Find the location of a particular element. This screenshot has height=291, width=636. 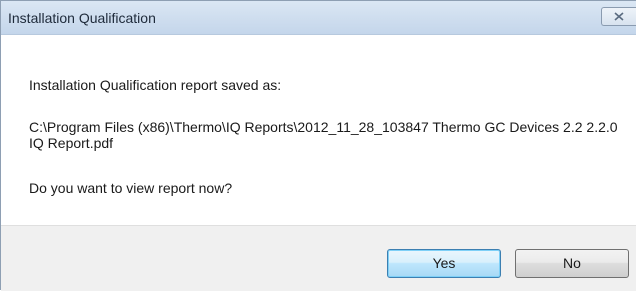

title-bar: Installation Qualification is located at coordinates (318, 18).